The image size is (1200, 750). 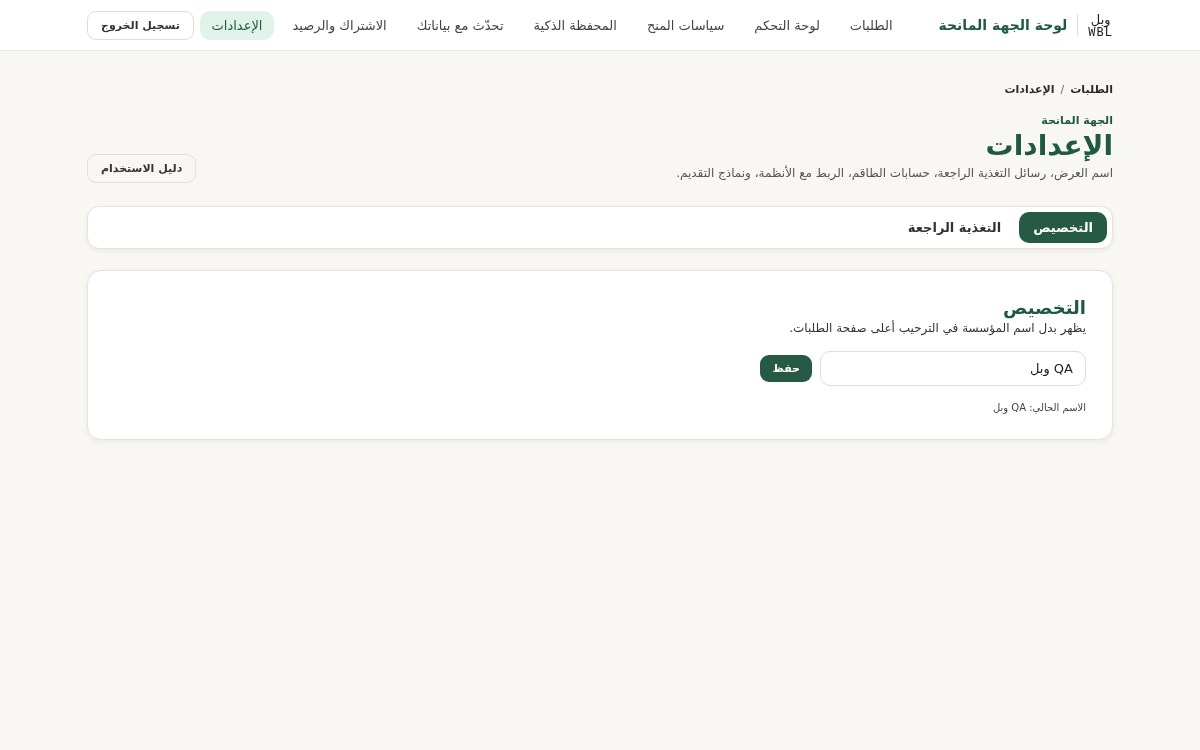 I want to click on current-name-text: الاسم الحالي: QA وبل, so click(x=1039, y=407).